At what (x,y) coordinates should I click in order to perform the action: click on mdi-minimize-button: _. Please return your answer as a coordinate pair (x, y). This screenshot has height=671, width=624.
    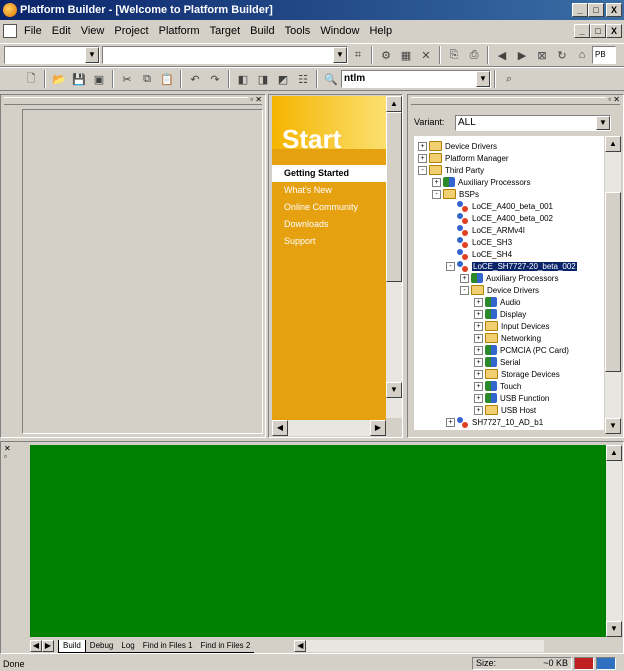
    Looking at the image, I should click on (582, 31).